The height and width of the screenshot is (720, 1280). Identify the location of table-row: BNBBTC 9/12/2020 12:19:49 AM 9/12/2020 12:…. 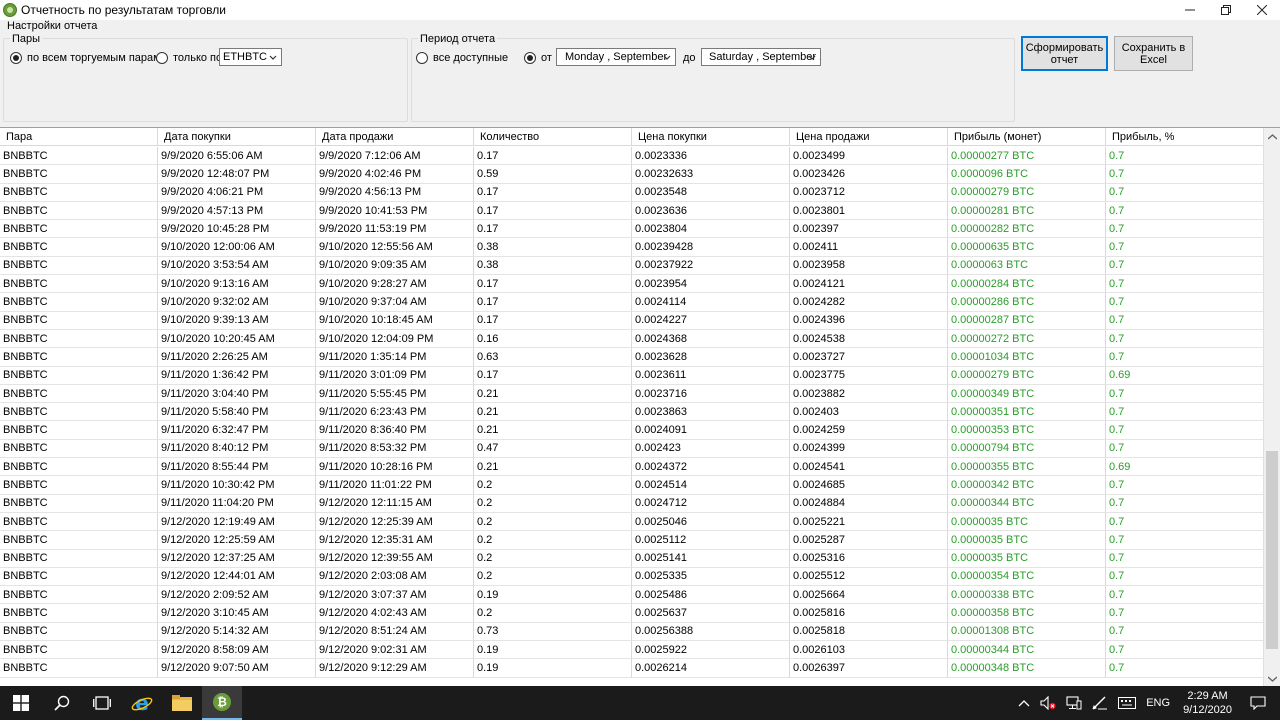
(632, 522).